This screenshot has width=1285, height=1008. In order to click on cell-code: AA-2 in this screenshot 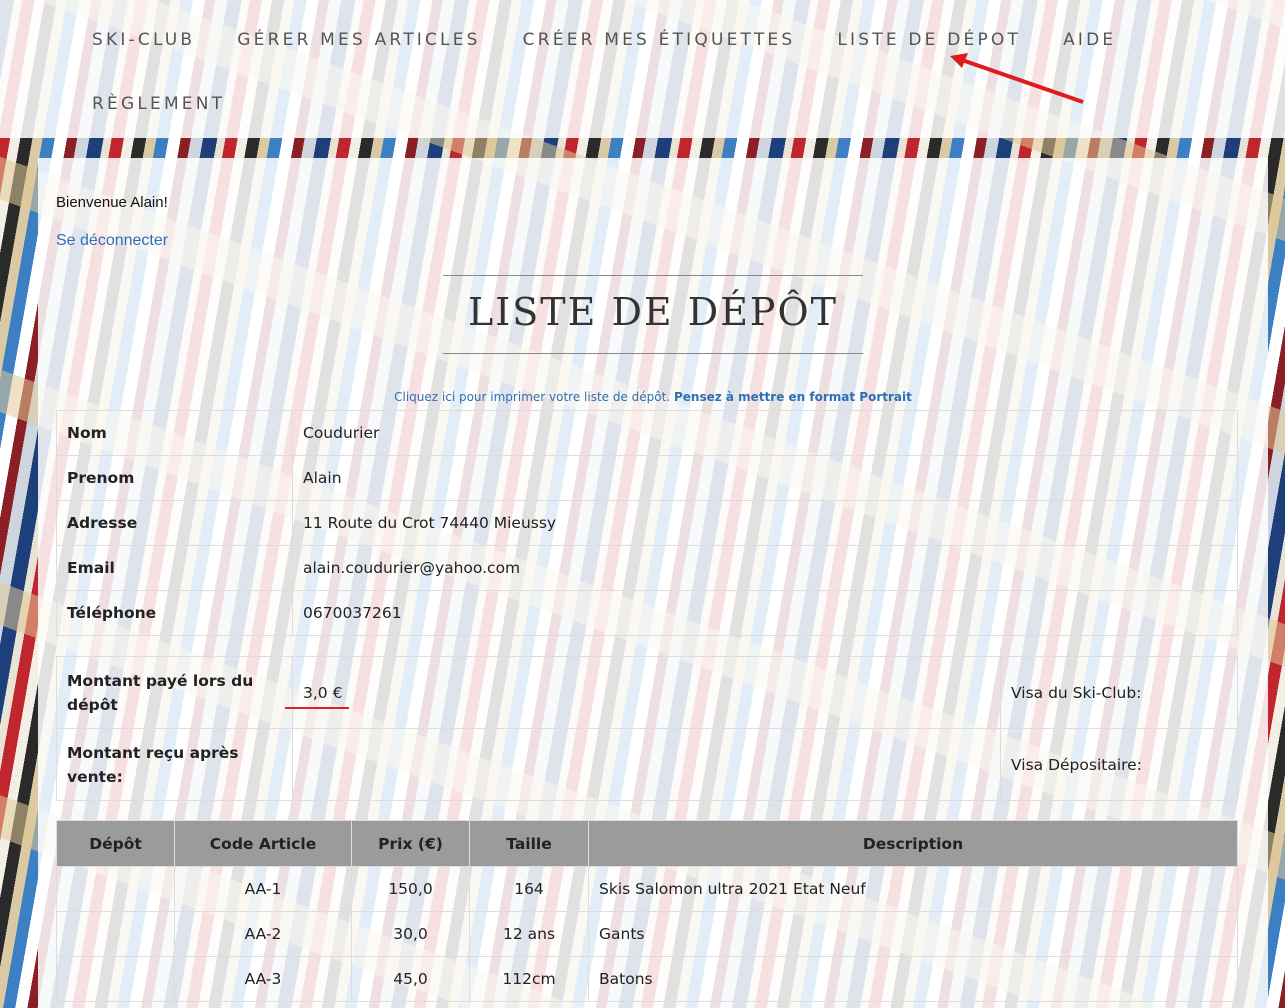, I will do `click(263, 934)`.